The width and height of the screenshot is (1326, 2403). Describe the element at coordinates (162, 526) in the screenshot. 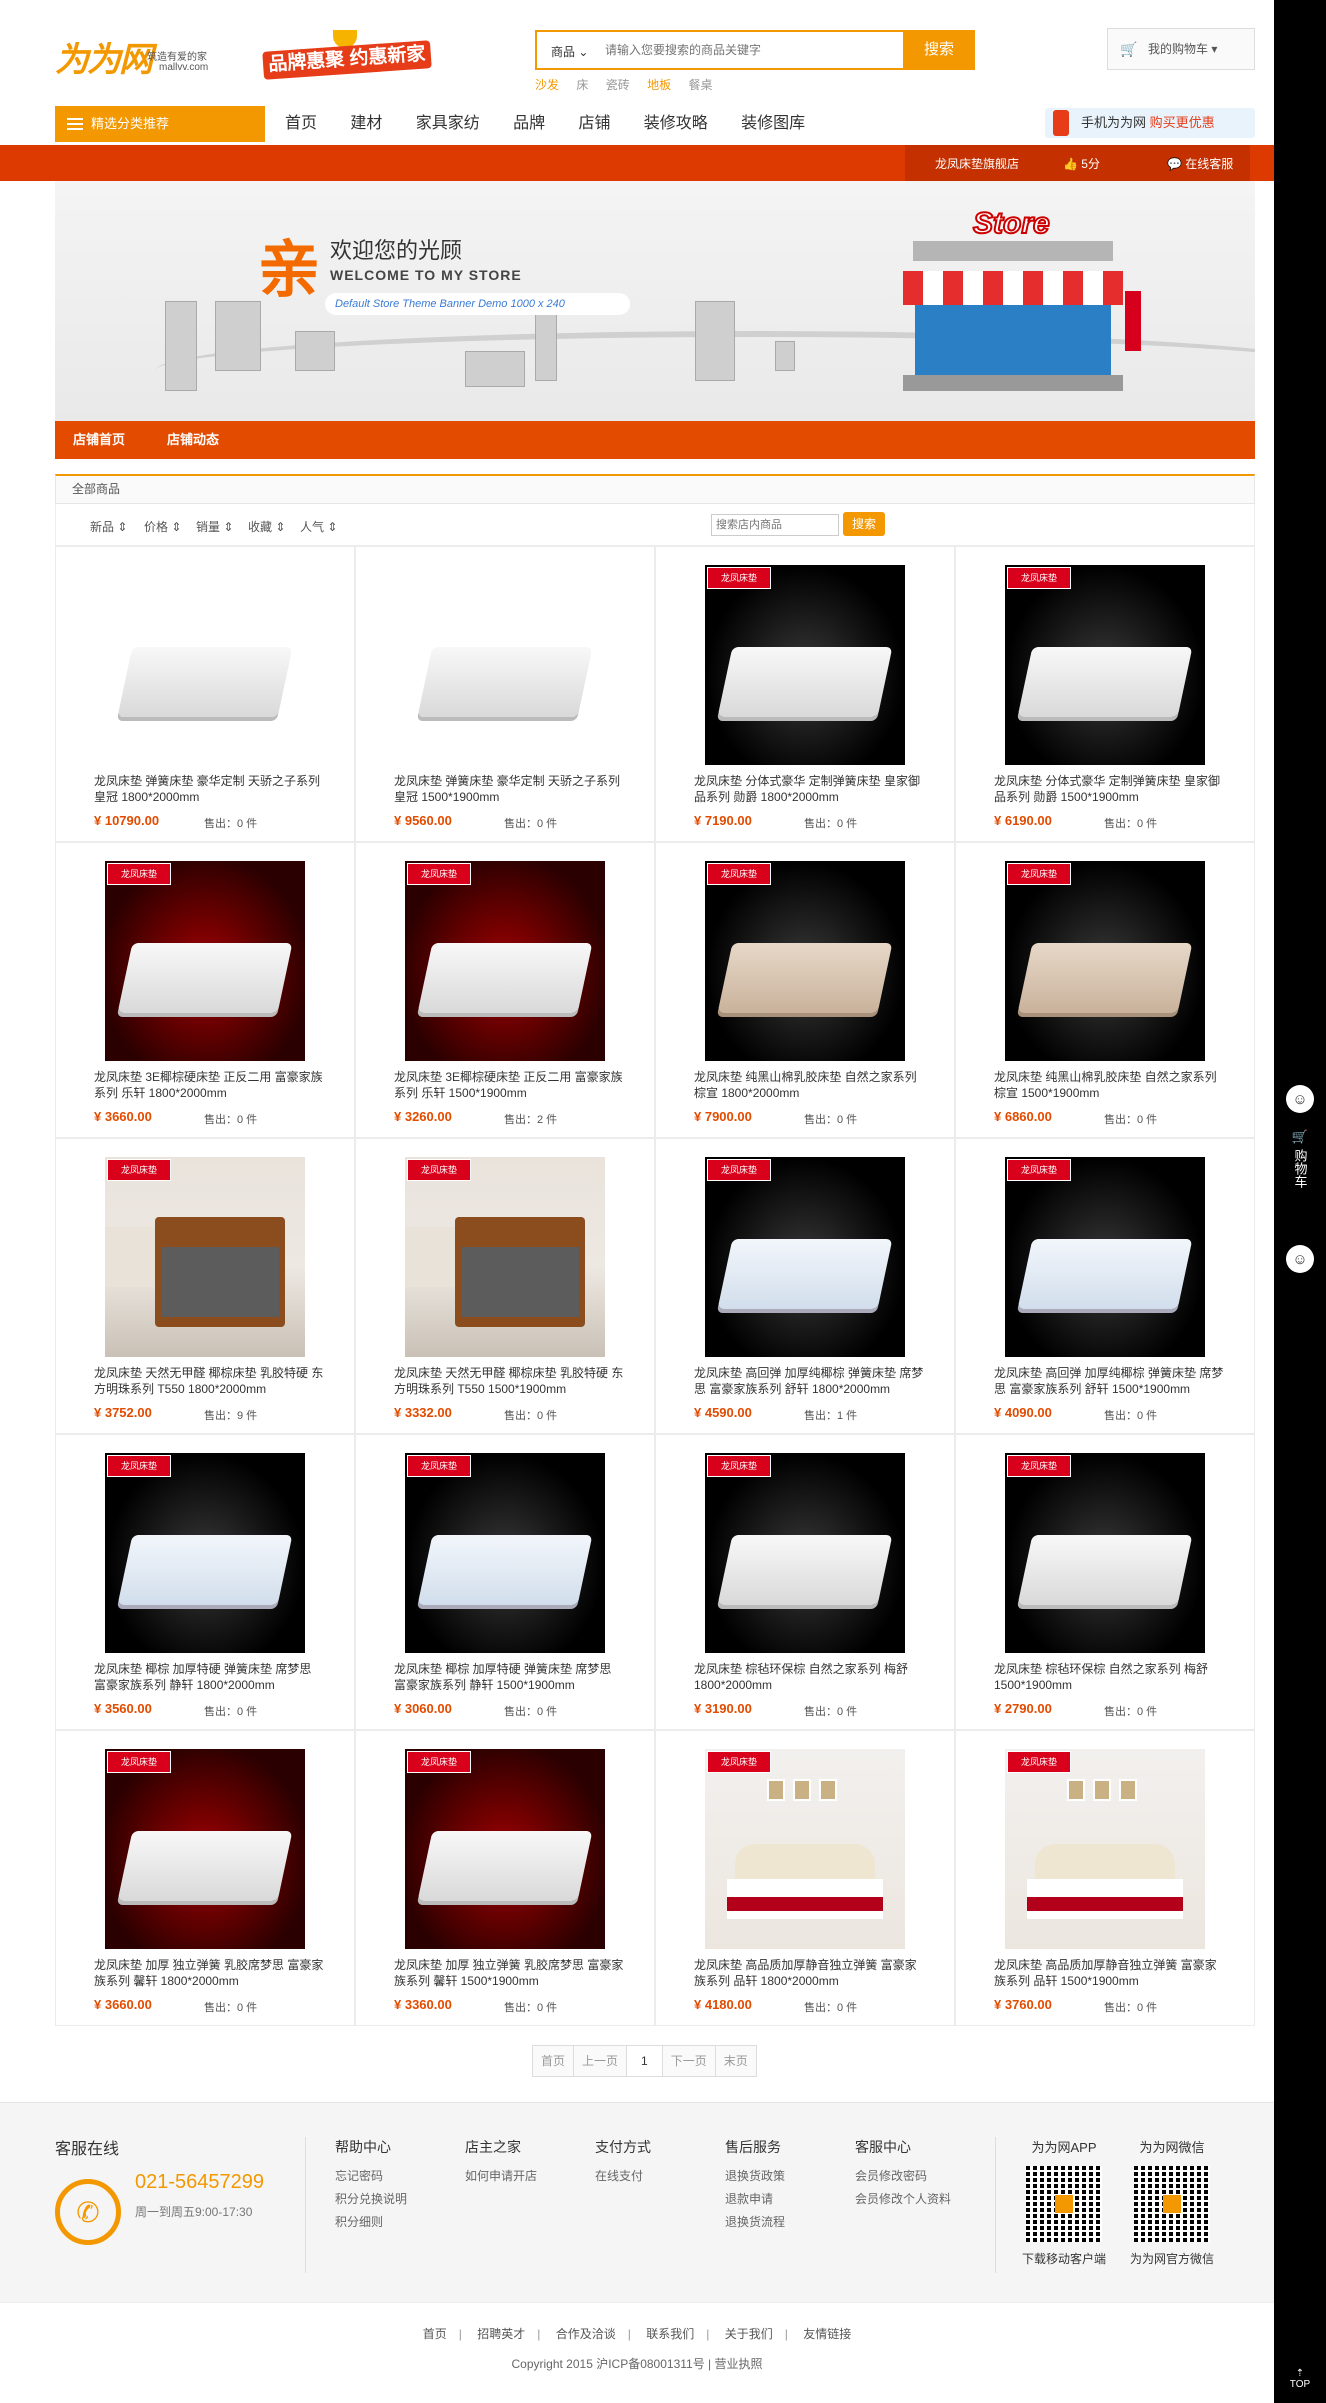

I see `sort-price: 价格 ⇕` at that location.